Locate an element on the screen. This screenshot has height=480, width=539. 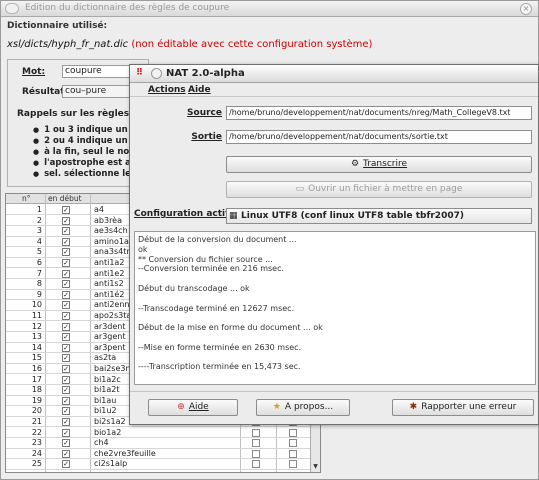
row-word: ch4 is located at coordinates (101, 443).